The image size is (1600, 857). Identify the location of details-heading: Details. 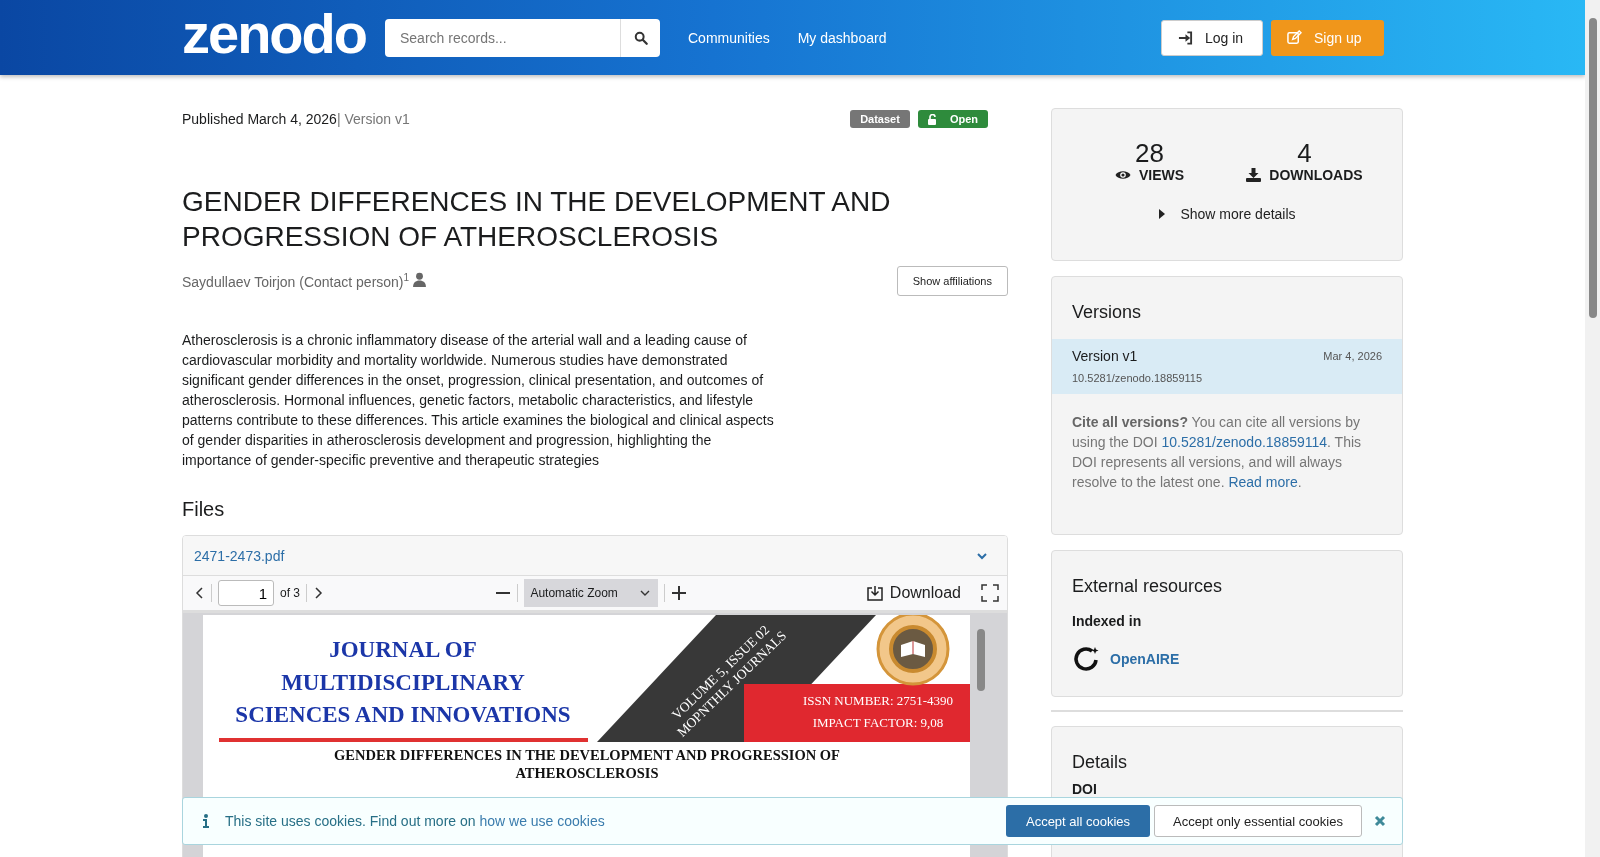
(1100, 762).